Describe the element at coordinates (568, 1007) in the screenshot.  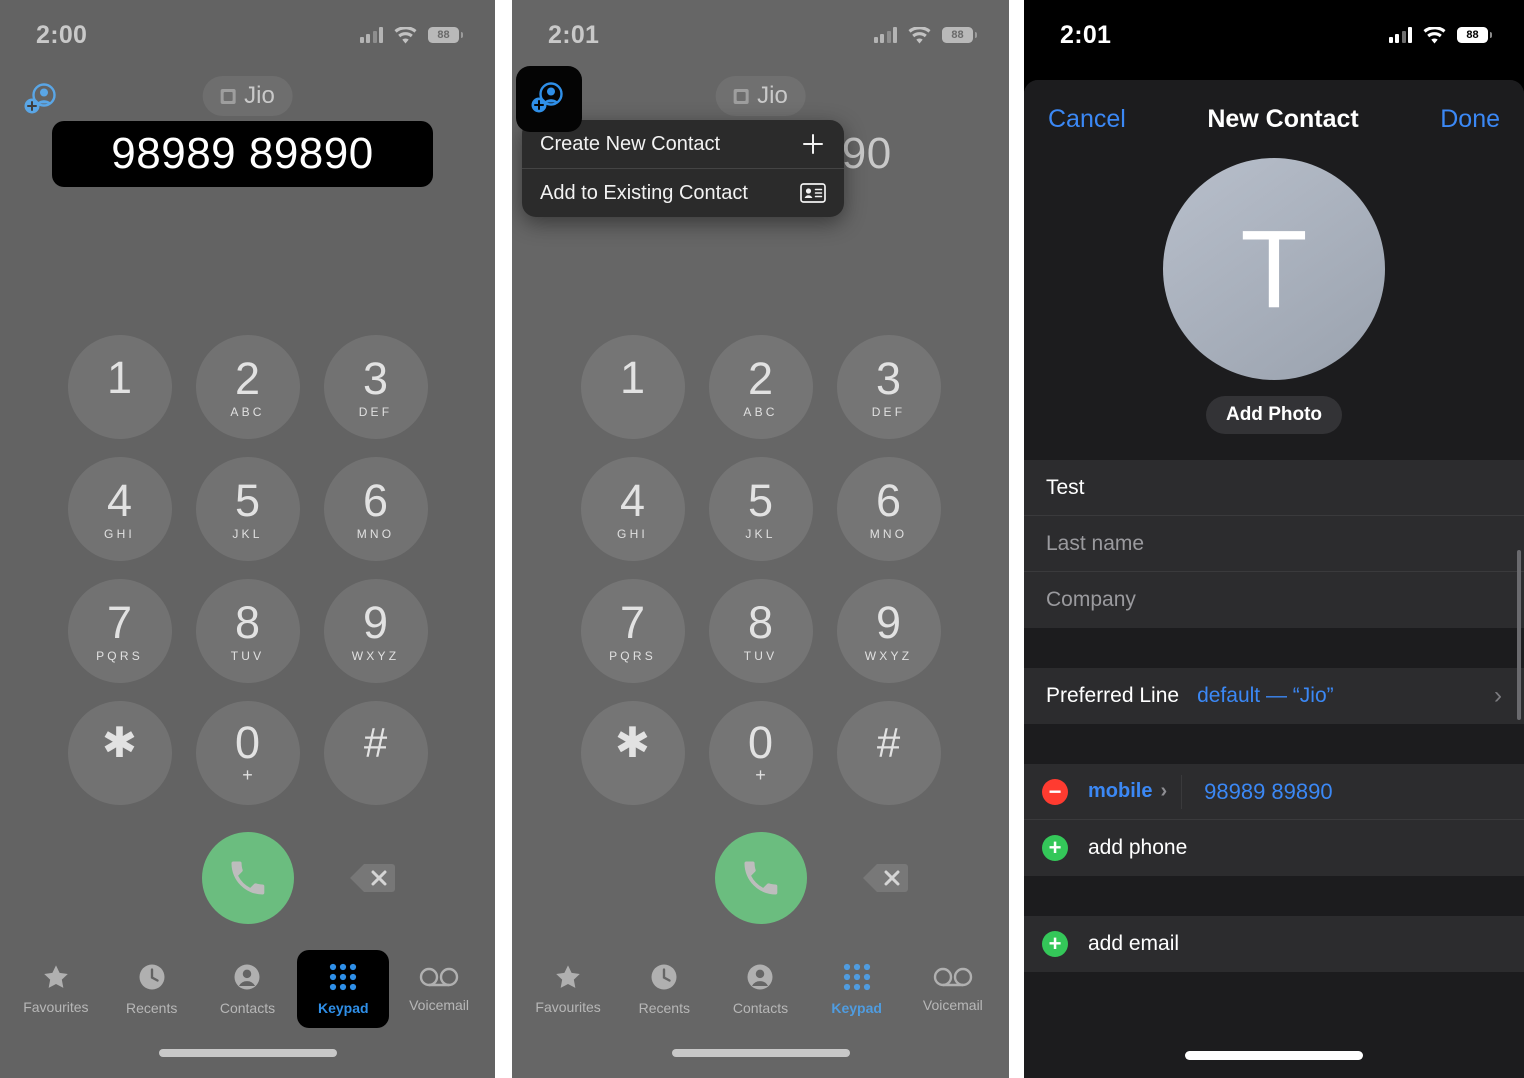
I see `tab-label: Favourites` at that location.